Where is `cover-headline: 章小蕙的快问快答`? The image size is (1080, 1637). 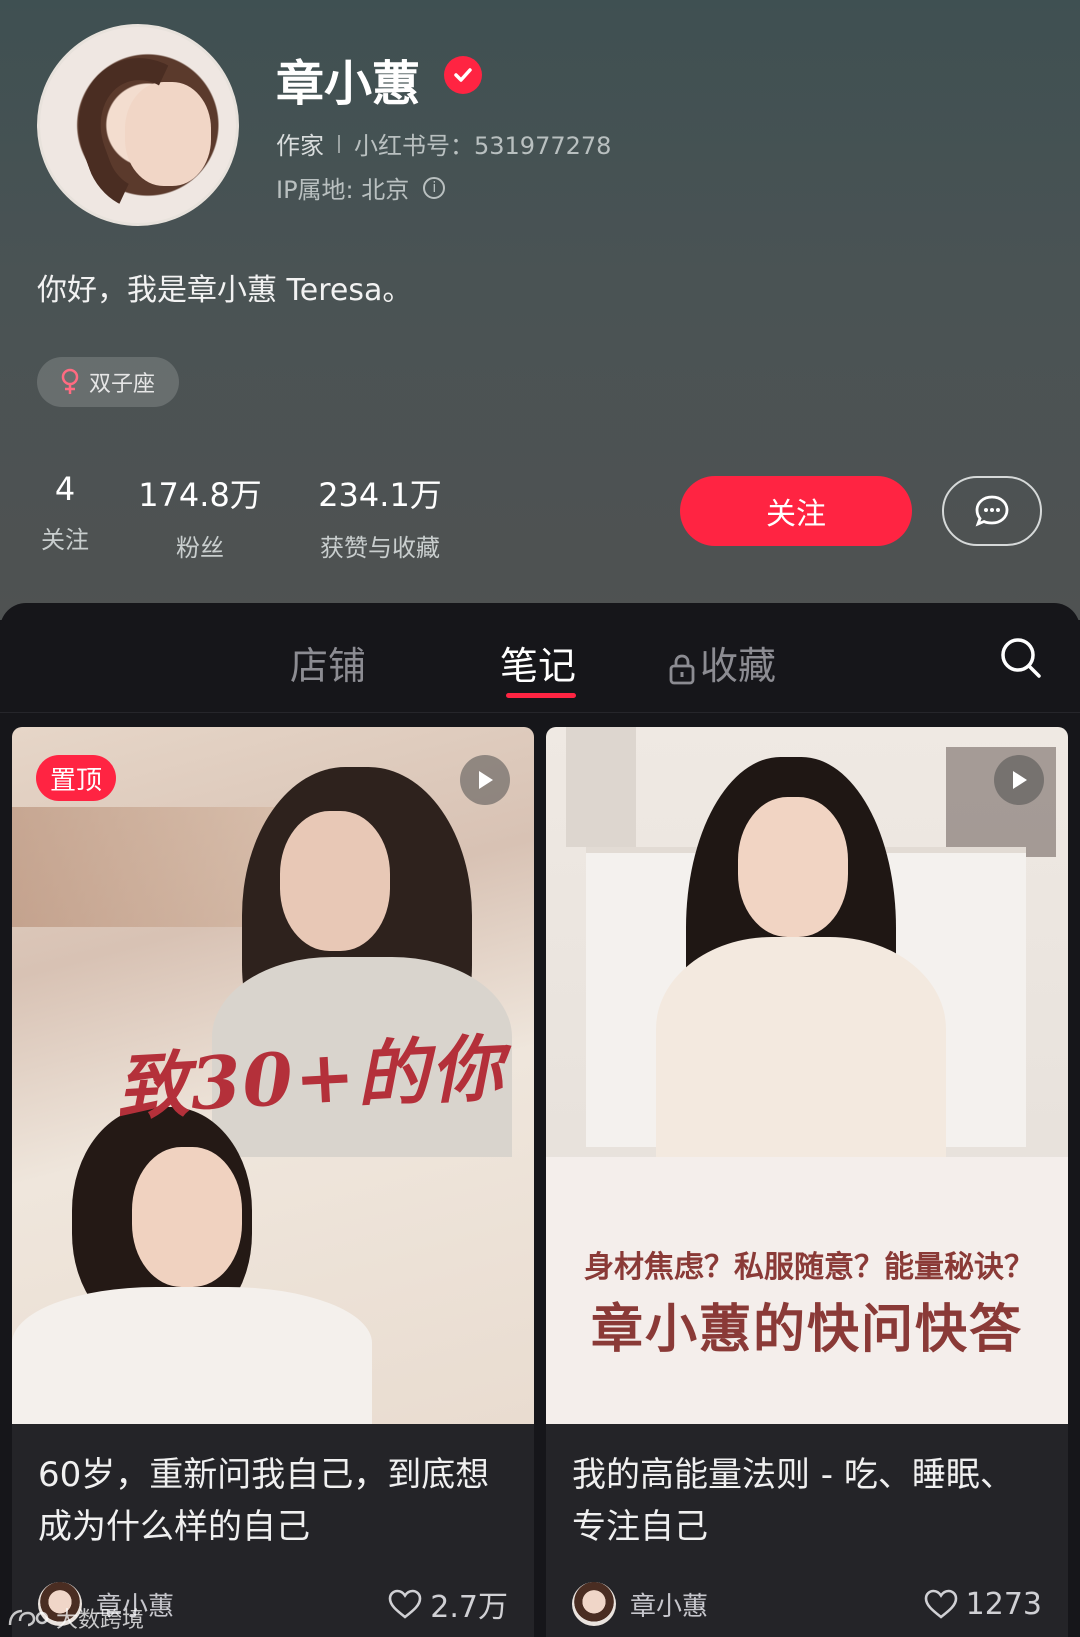 cover-headline: 章小蕙的快问快答 is located at coordinates (806, 1329).